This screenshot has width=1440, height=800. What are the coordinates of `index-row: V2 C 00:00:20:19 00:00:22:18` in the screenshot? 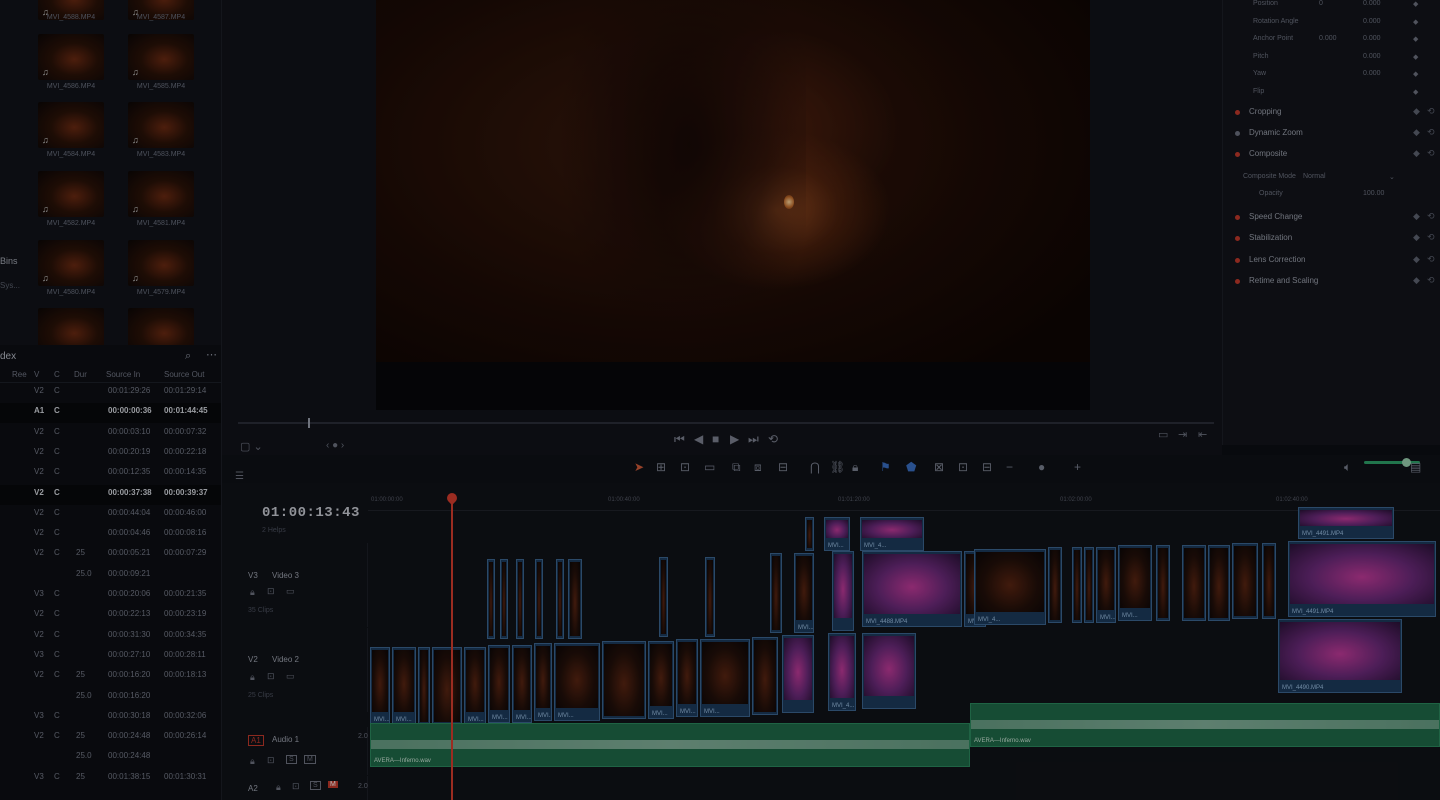 It's located at (110, 454).